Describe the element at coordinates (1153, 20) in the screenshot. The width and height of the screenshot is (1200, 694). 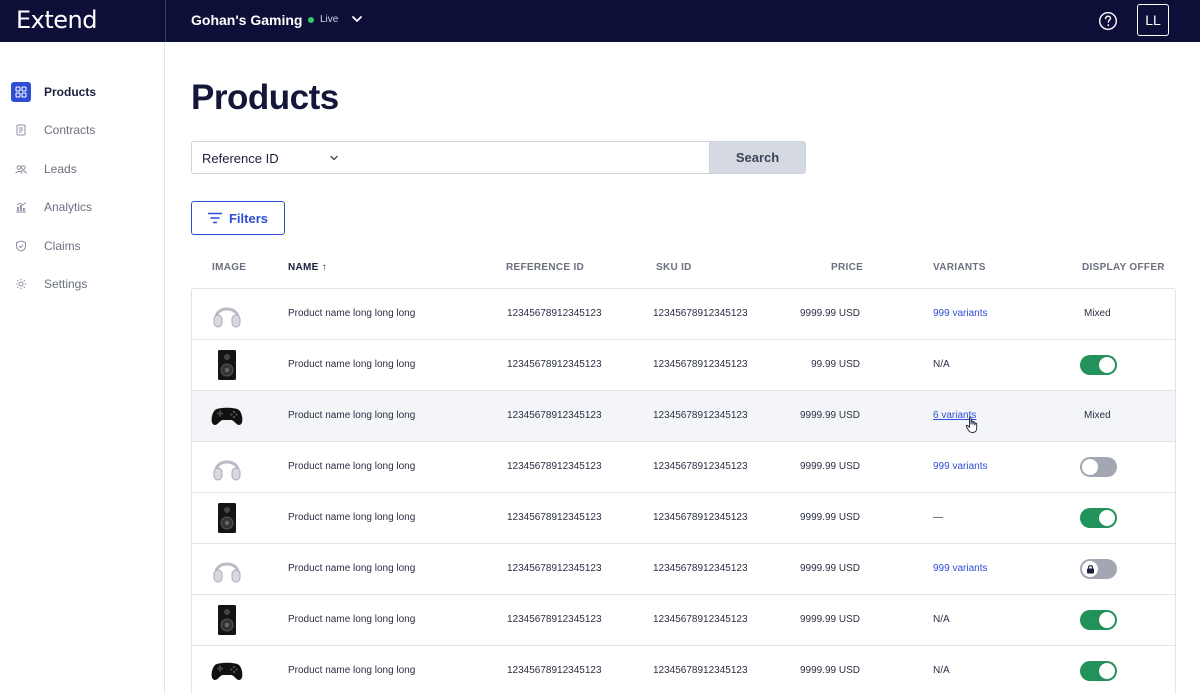
I see `user-avatar: LL` at that location.